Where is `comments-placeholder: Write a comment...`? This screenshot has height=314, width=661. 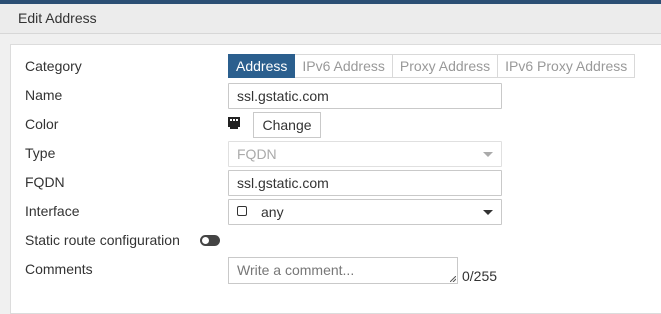 comments-placeholder: Write a comment... is located at coordinates (296, 270).